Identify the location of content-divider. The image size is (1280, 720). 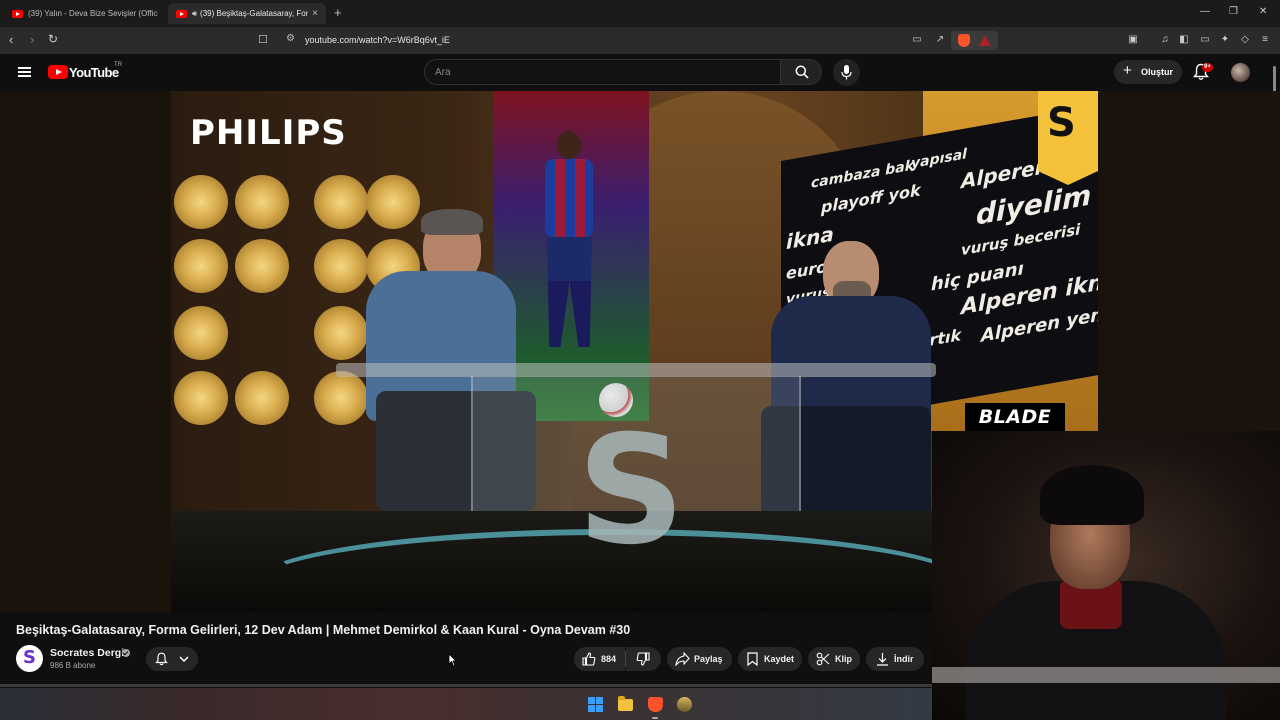
(466, 685).